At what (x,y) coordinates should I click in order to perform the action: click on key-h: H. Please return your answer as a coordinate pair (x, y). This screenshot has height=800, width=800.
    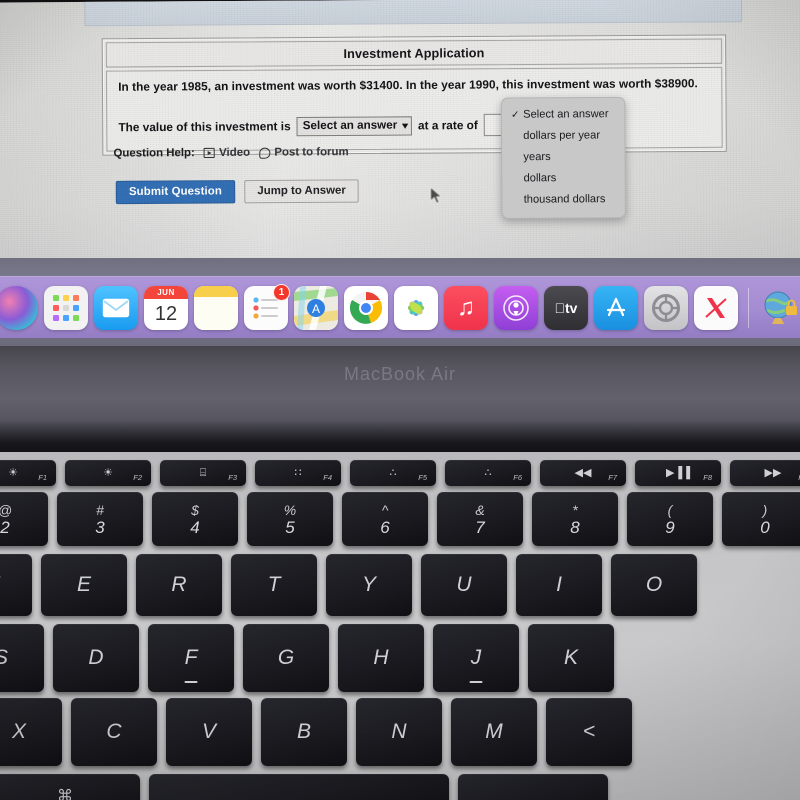
    Looking at the image, I should click on (381, 658).